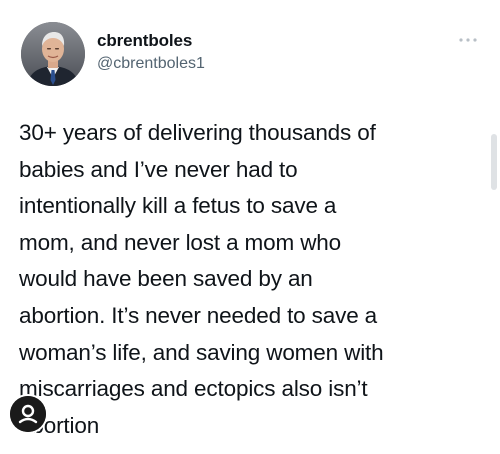 The width and height of the screenshot is (500, 454). I want to click on avatar-photo, so click(53, 54).